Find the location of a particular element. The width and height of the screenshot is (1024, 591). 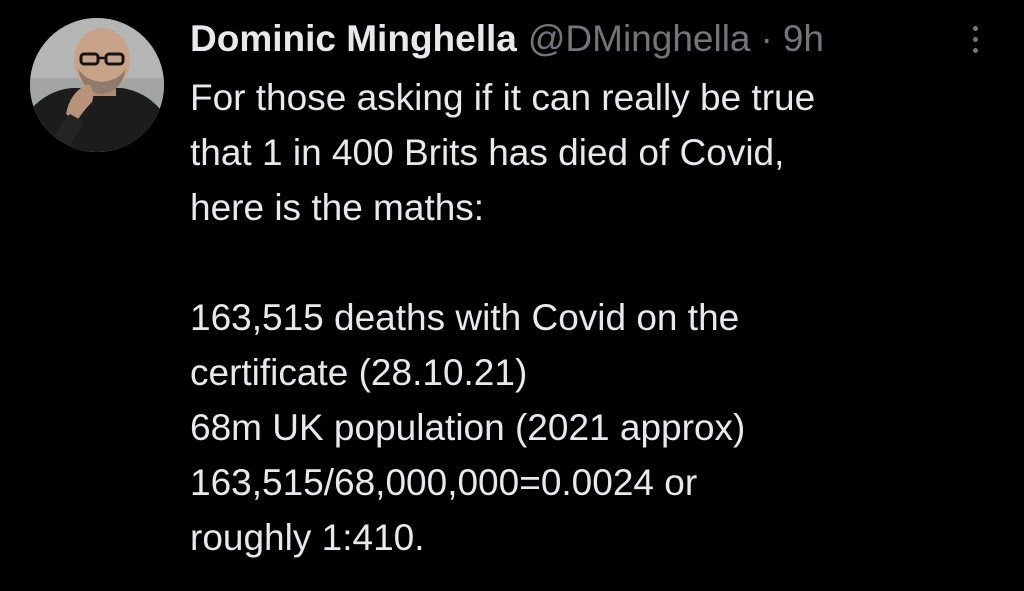

tweet-header: Dominic Minghella @DMinghella · 9h is located at coordinates (507, 39).